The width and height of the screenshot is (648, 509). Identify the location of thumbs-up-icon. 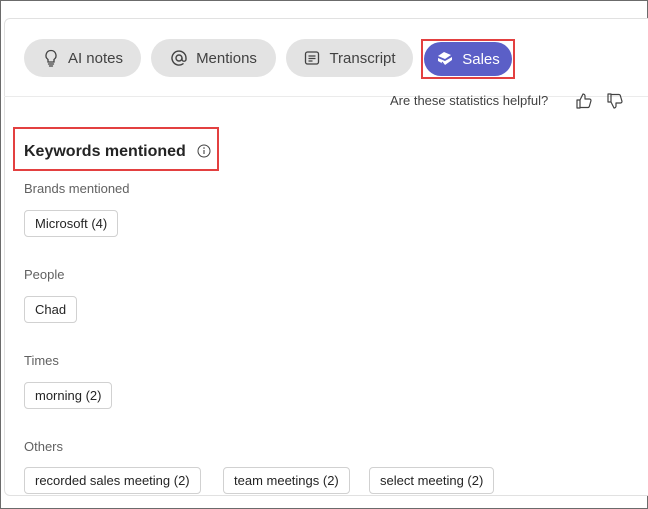
(584, 101).